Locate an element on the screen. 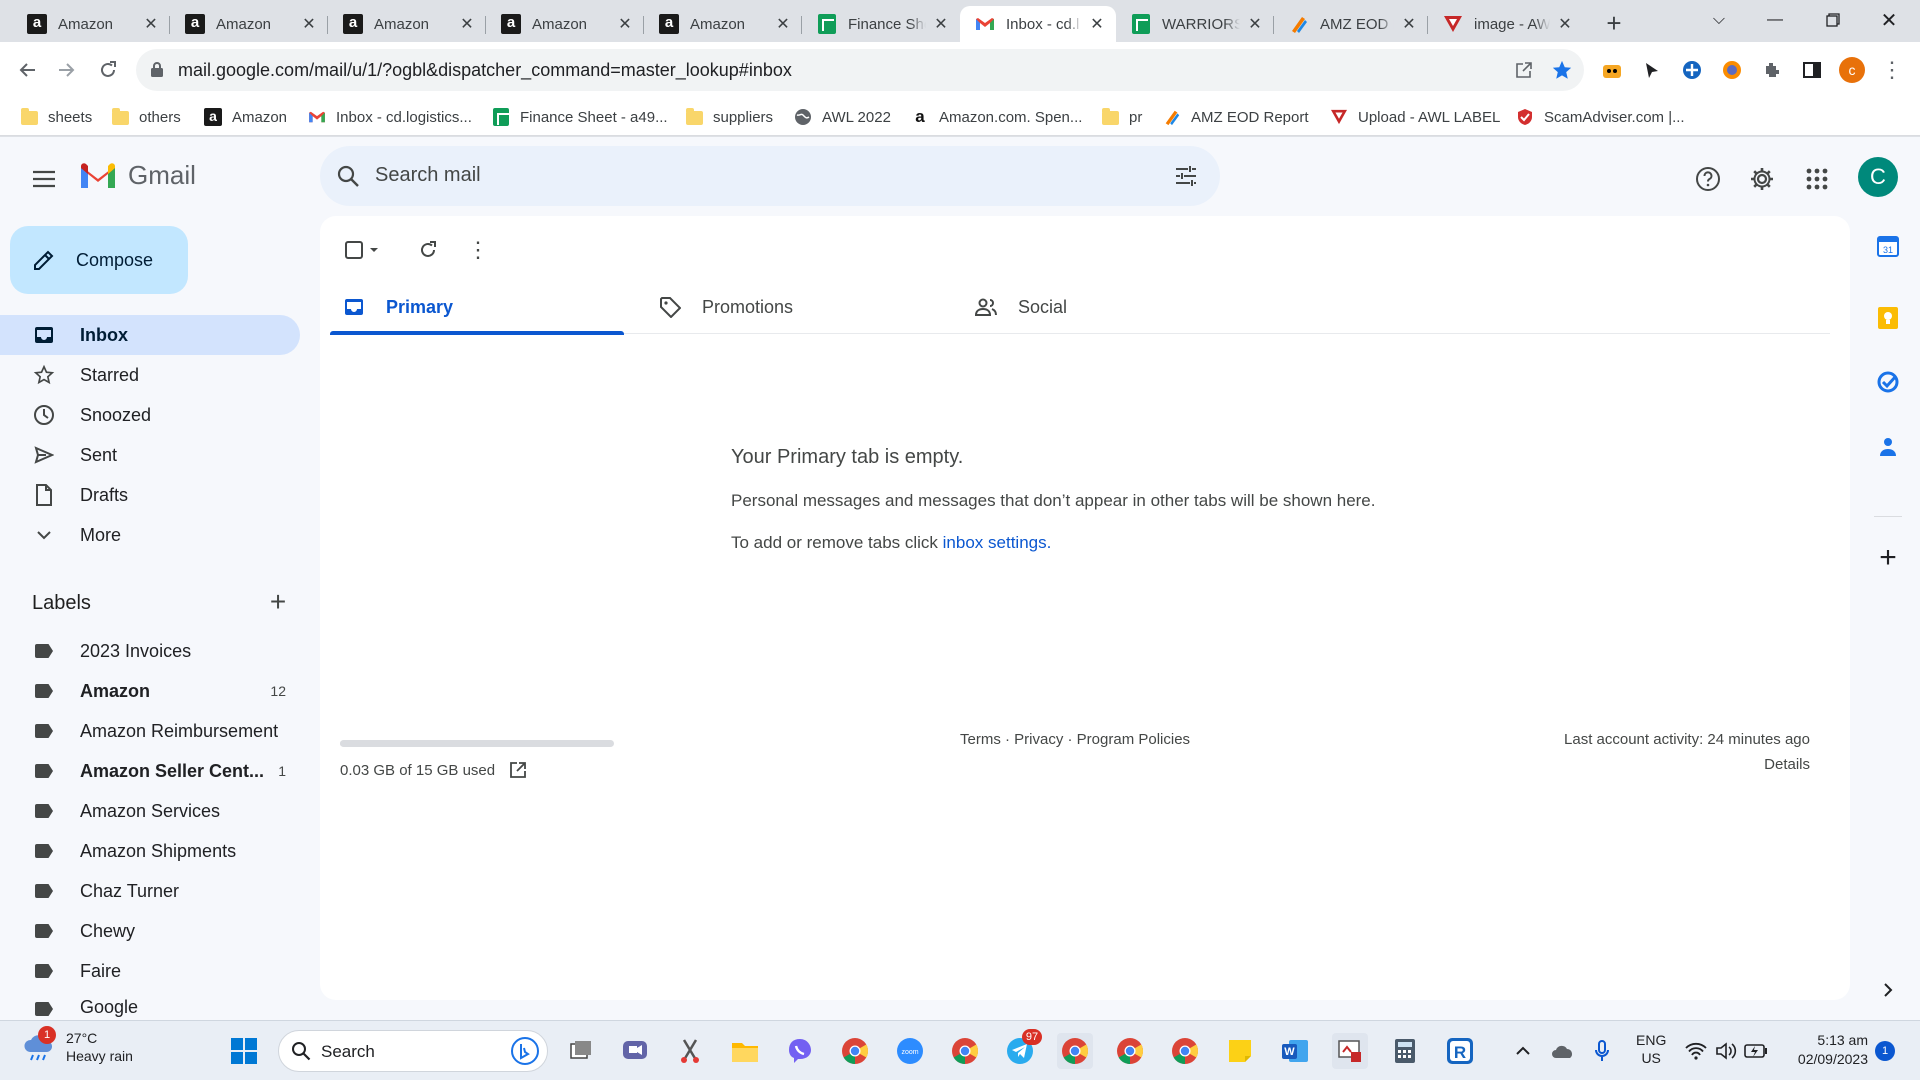  clock: 5:13 am 02/09/2023 is located at coordinates (1823, 1050).